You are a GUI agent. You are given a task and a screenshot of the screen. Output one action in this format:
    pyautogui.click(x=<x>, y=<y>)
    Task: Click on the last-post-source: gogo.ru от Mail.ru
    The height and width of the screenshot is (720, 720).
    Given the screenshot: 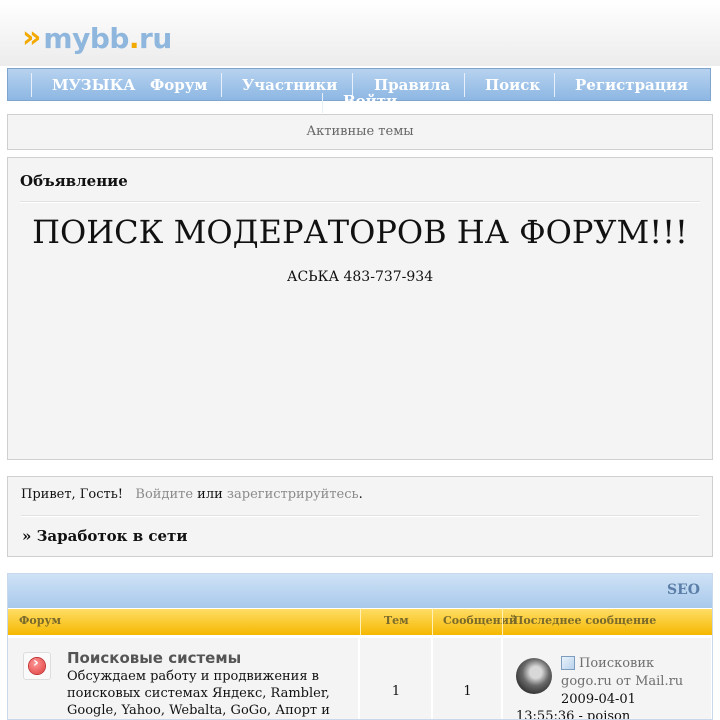 What is the action you would take?
    pyautogui.click(x=622, y=681)
    